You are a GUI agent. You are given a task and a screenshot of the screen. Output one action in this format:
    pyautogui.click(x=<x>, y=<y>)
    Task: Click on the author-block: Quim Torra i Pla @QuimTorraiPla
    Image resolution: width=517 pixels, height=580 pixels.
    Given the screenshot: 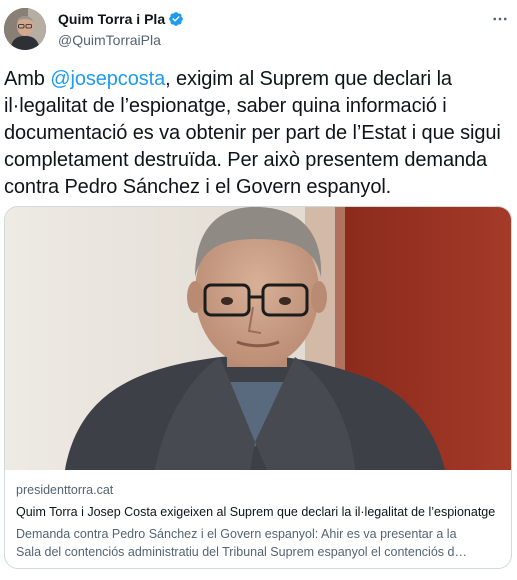 What is the action you would take?
    pyautogui.click(x=121, y=29)
    